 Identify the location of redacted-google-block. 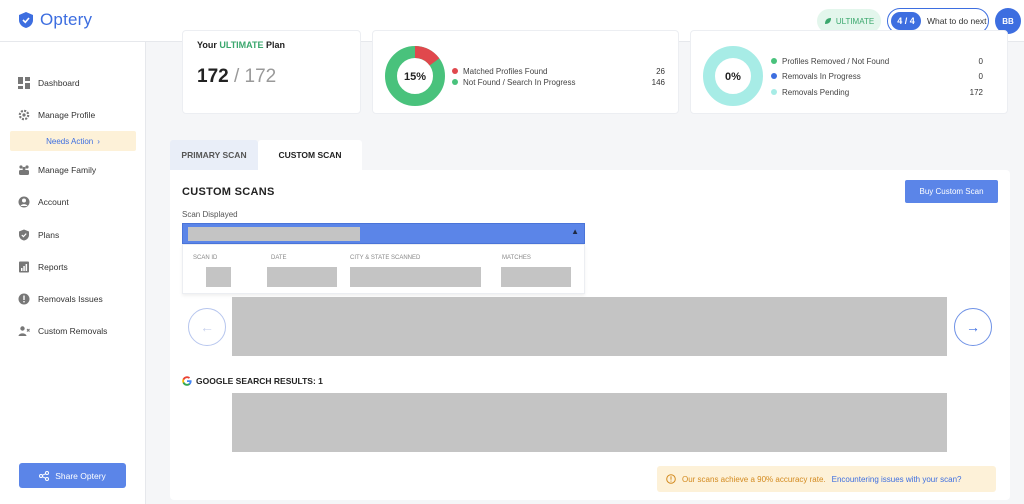
(589, 422).